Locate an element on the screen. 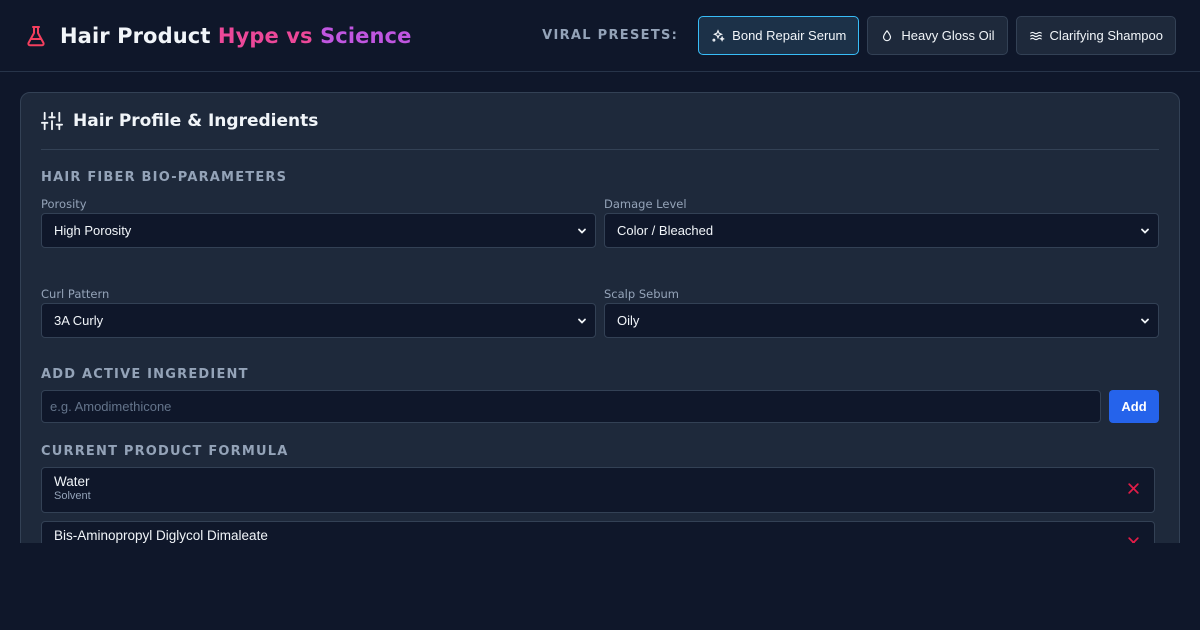  add-ingredient-row: e.g. Amodimethicone Add is located at coordinates (600, 406).